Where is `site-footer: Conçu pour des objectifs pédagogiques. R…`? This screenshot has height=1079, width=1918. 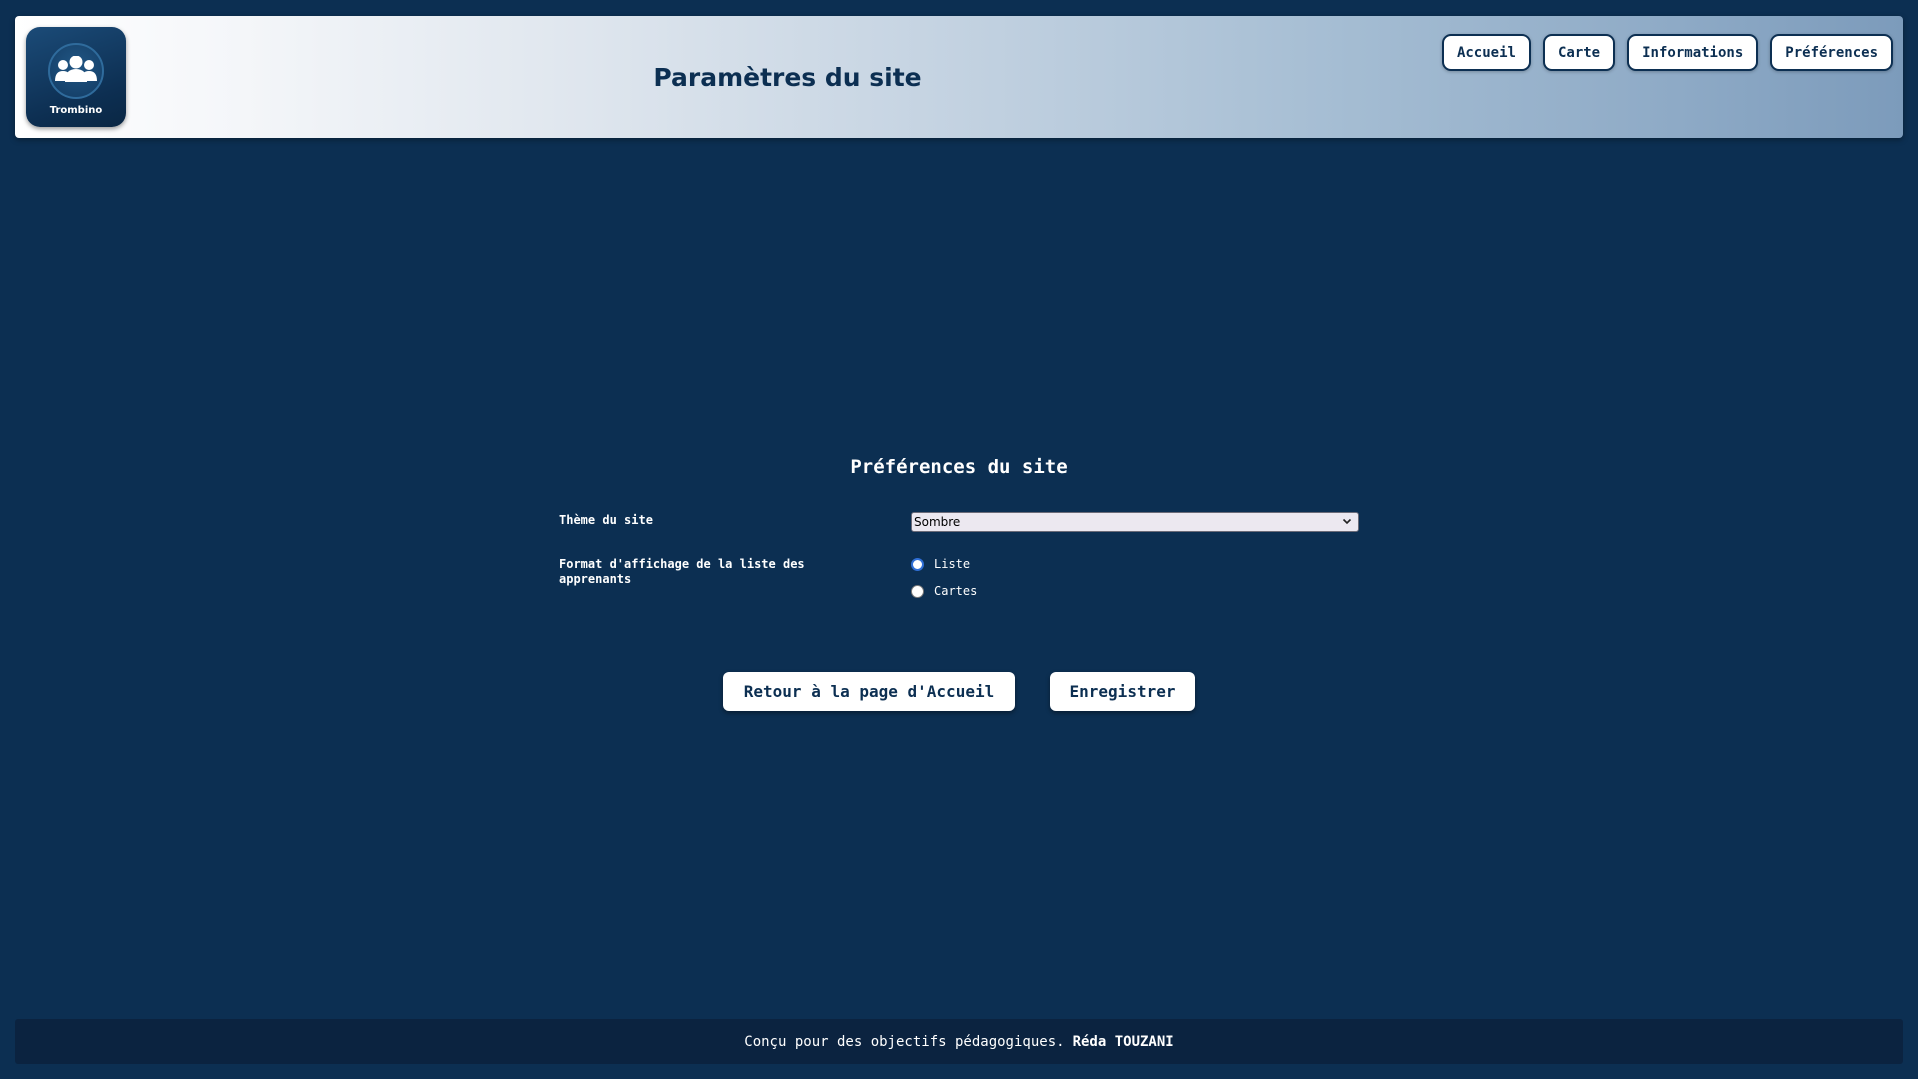 site-footer: Conçu pour des objectifs pédagogiques. R… is located at coordinates (959, 1041).